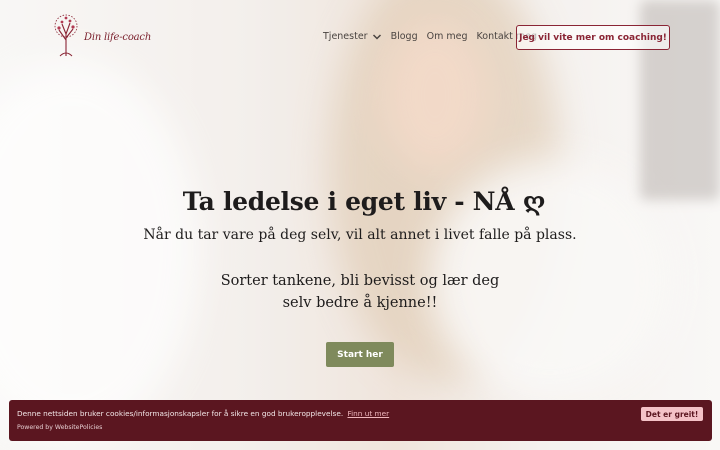 Image resolution: width=720 pixels, height=450 pixels. I want to click on hero-body-line: Sorter tankene, bli bevisst og lær deg, so click(360, 281).